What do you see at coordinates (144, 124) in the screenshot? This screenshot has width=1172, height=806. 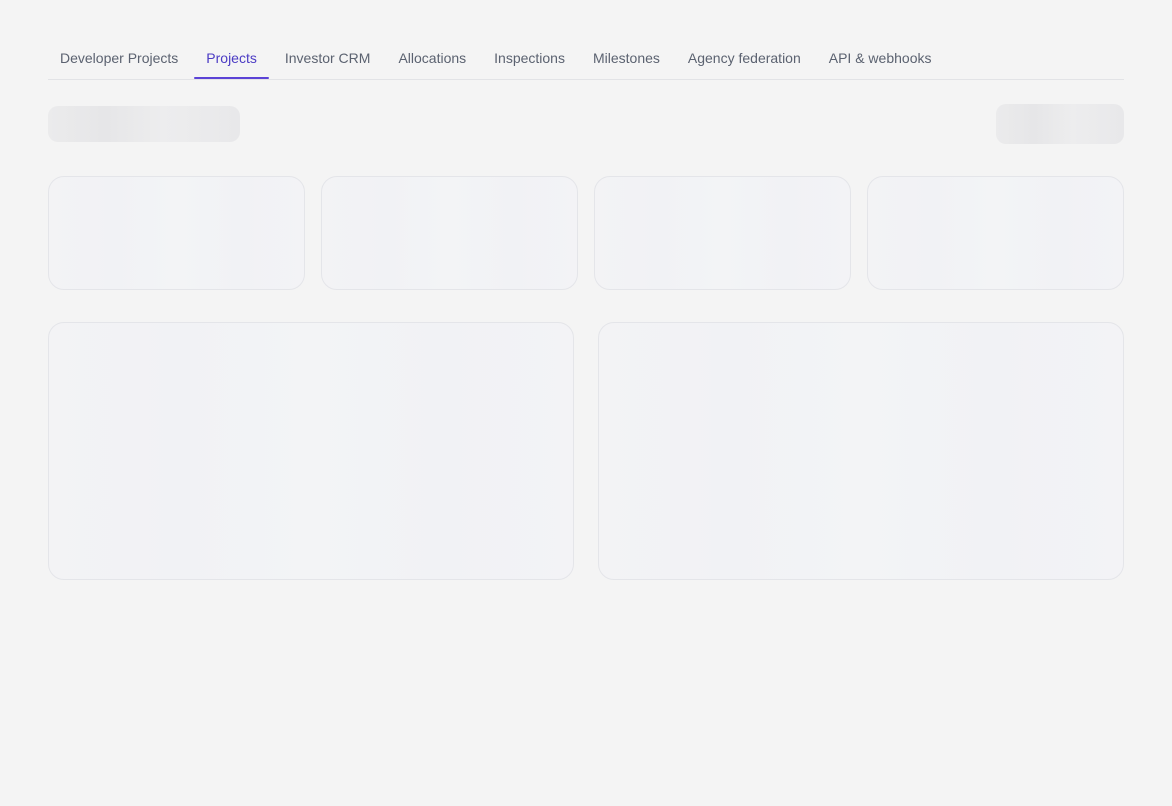 I see `page-title-skeleton` at bounding box center [144, 124].